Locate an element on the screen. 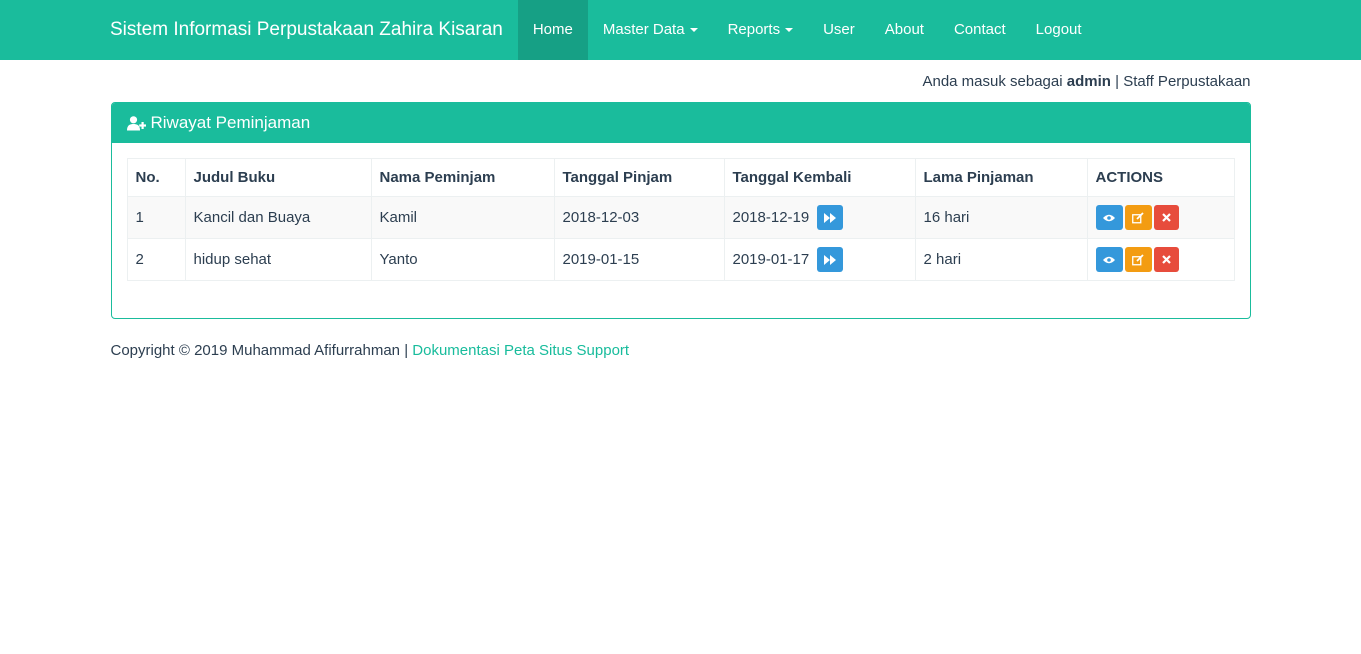 The width and height of the screenshot is (1361, 654). header-nama-peminjam: Nama Peminjam is located at coordinates (462, 177).